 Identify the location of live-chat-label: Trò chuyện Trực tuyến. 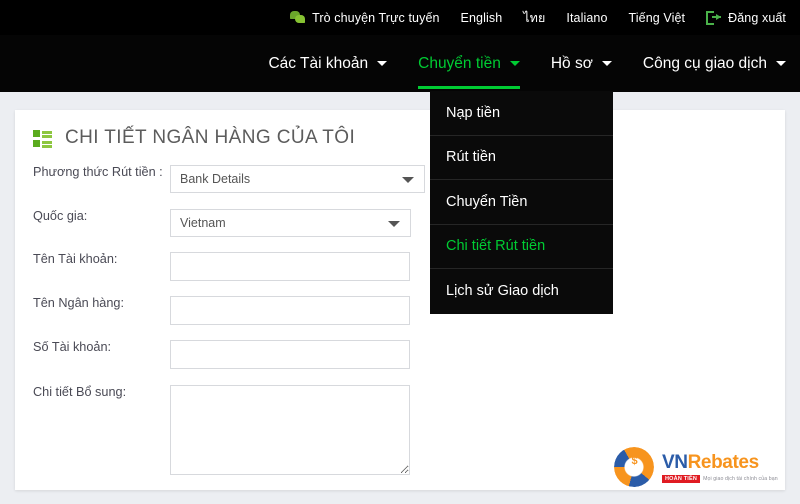
(376, 17).